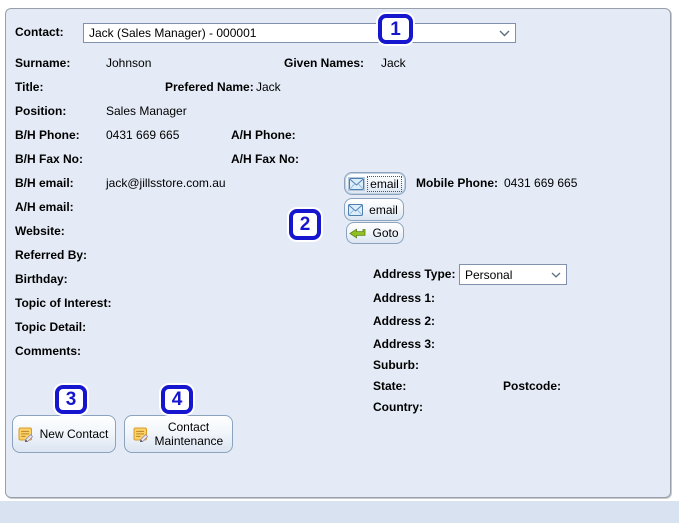  What do you see at coordinates (390, 386) in the screenshot?
I see `state-label: State:` at bounding box center [390, 386].